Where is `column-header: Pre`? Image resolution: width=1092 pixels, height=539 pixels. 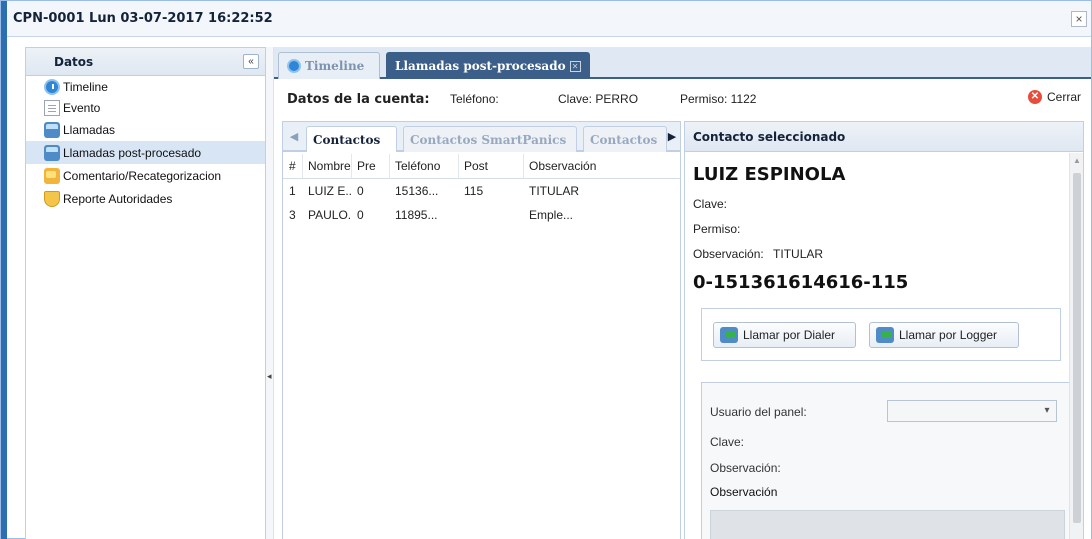
column-header: Pre is located at coordinates (371, 166).